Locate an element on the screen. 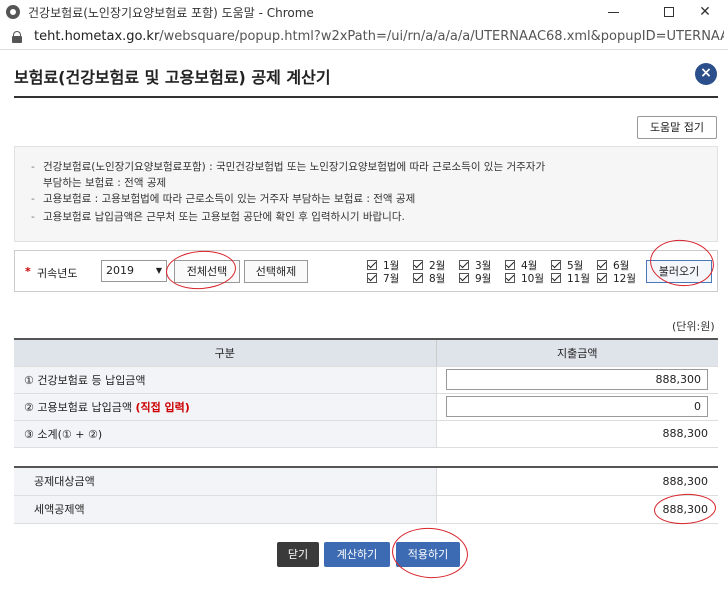 The width and height of the screenshot is (728, 596). window-close-button: ✕ is located at coordinates (705, 12).